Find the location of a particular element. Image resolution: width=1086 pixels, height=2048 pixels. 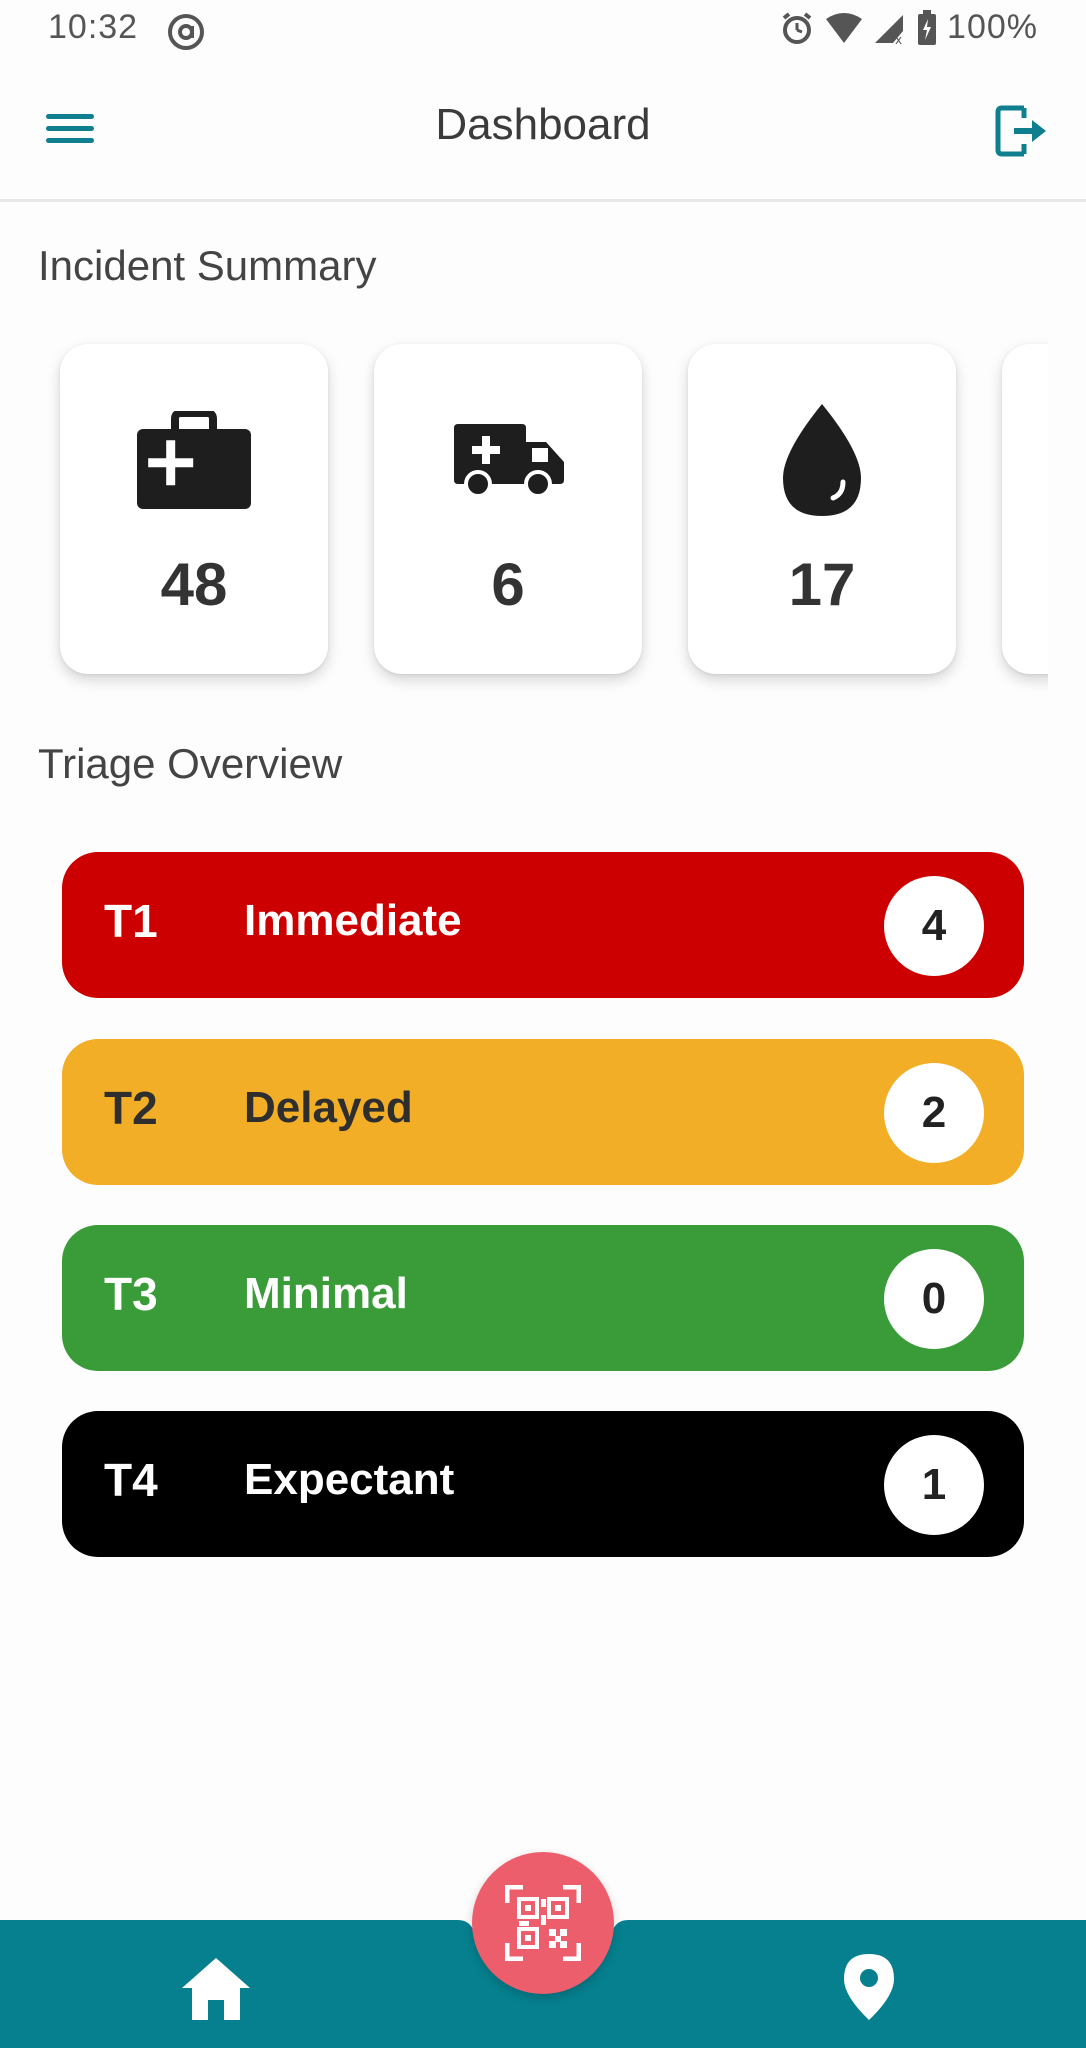

blood-drop-icon is located at coordinates (822, 460).